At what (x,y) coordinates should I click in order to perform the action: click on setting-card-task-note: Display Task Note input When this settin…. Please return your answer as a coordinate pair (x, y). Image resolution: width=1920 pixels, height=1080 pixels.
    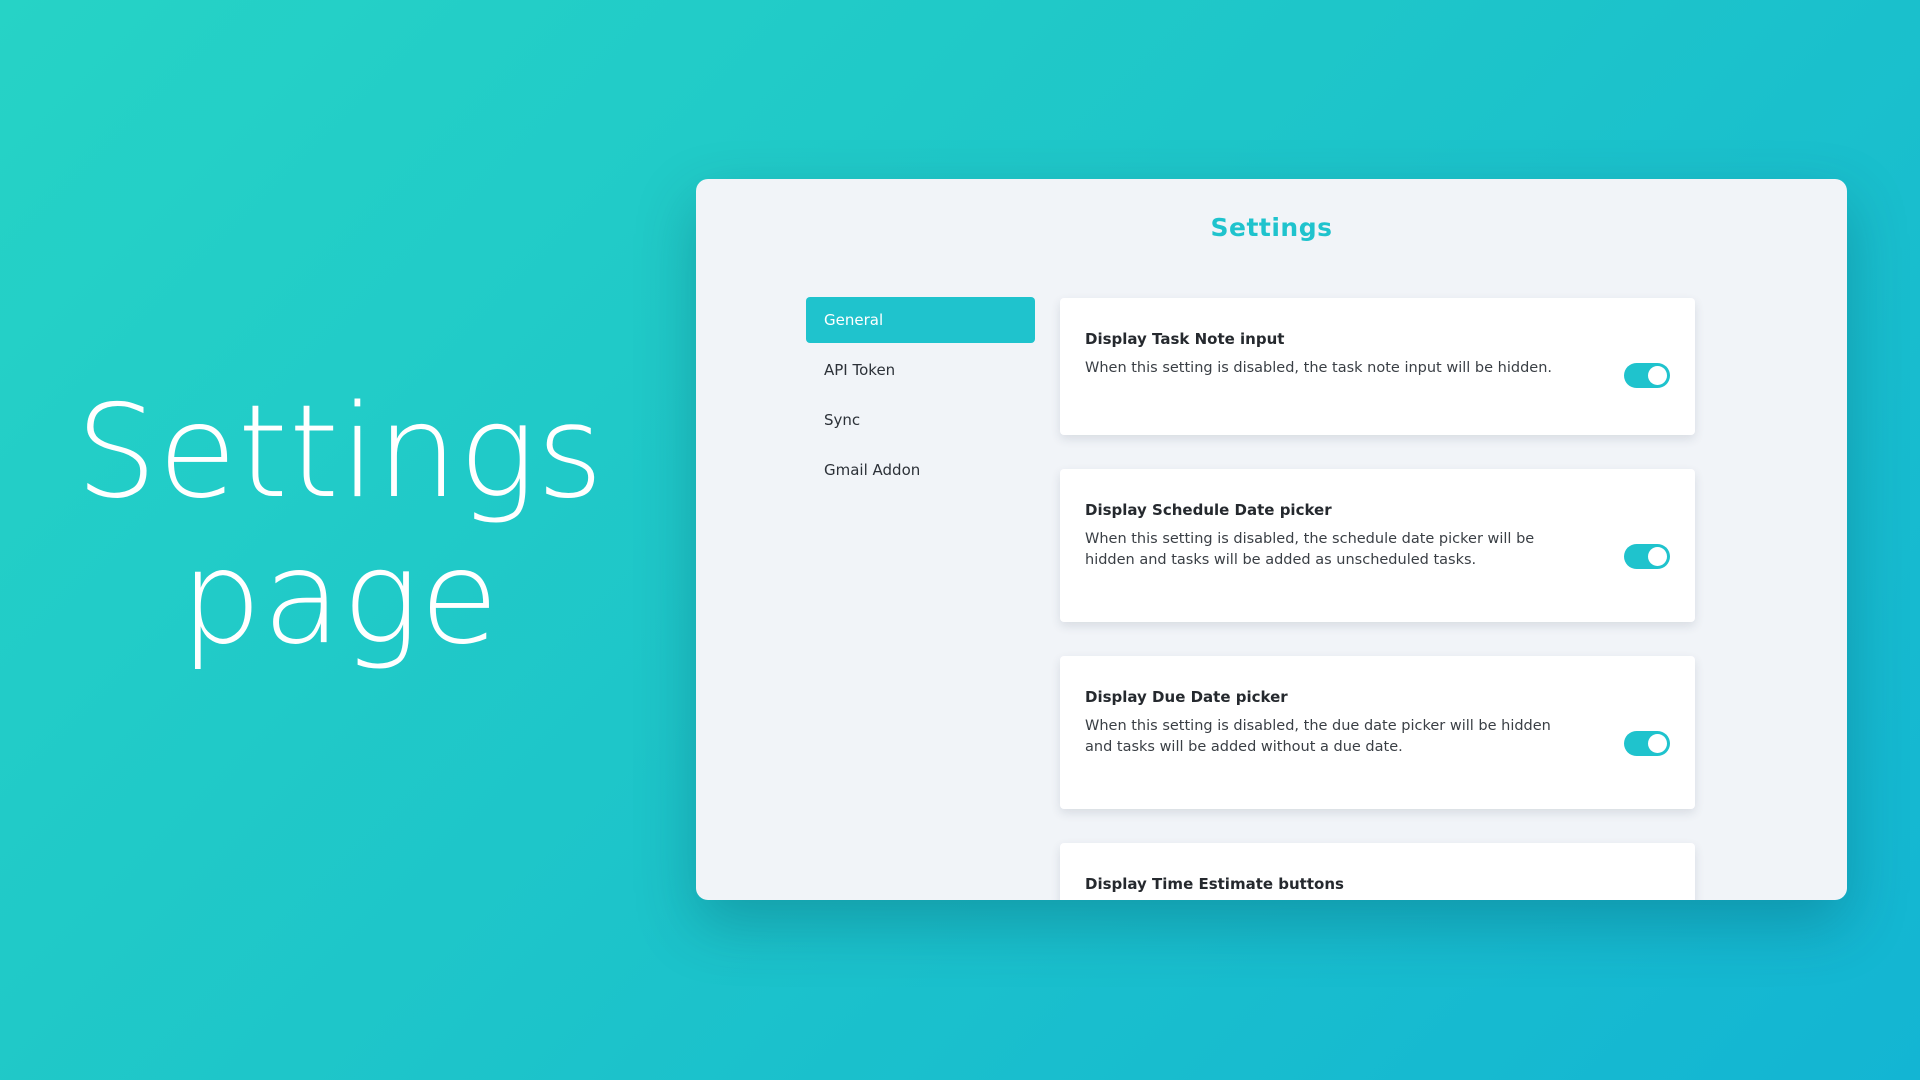
    Looking at the image, I should click on (1377, 366).